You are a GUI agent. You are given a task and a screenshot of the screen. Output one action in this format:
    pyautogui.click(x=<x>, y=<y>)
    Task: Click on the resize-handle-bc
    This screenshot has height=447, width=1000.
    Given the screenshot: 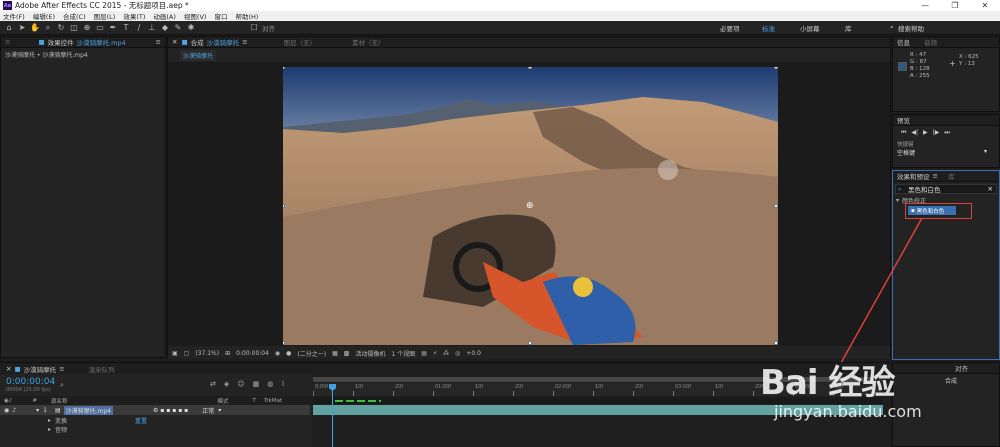 What is the action you would take?
    pyautogui.click(x=530, y=343)
    